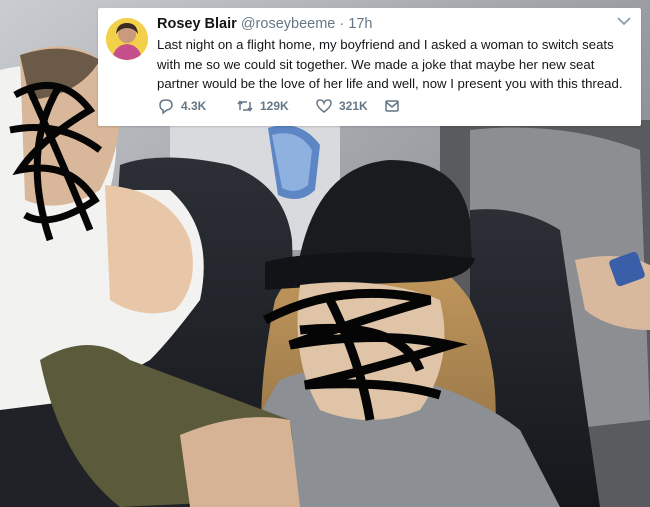 The width and height of the screenshot is (650, 507). I want to click on message-button, so click(392, 106).